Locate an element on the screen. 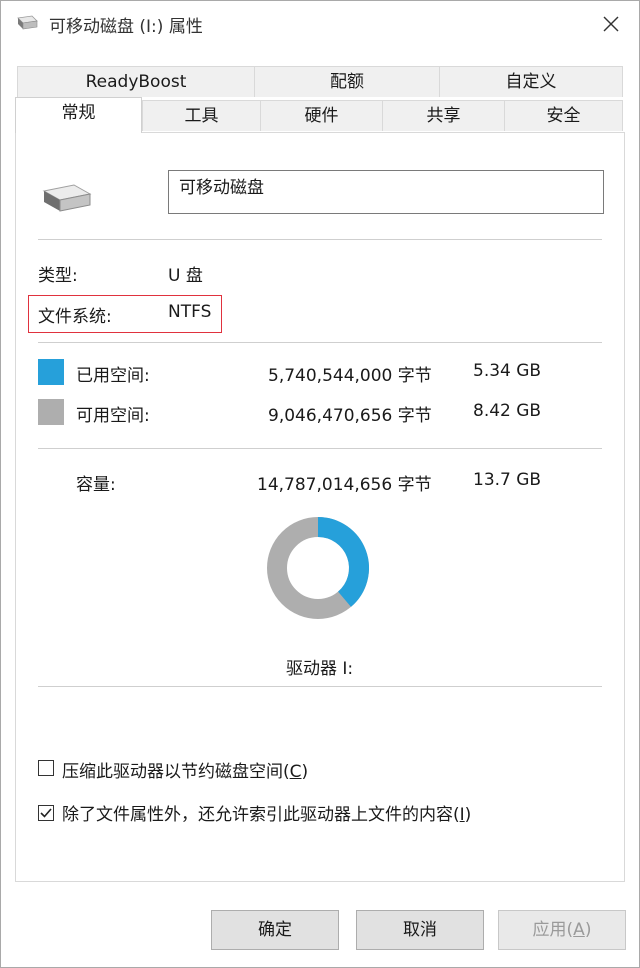  index-checkbox is located at coordinates (46, 813).